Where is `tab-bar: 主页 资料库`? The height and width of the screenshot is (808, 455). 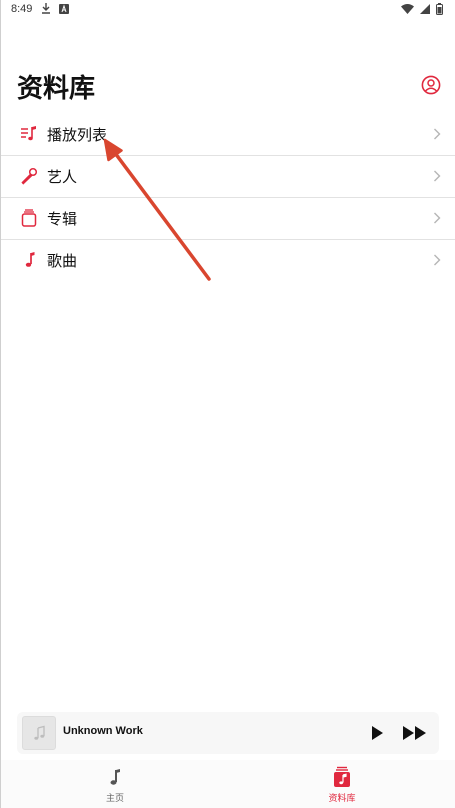 tab-bar: 主页 资料库 is located at coordinates (228, 784).